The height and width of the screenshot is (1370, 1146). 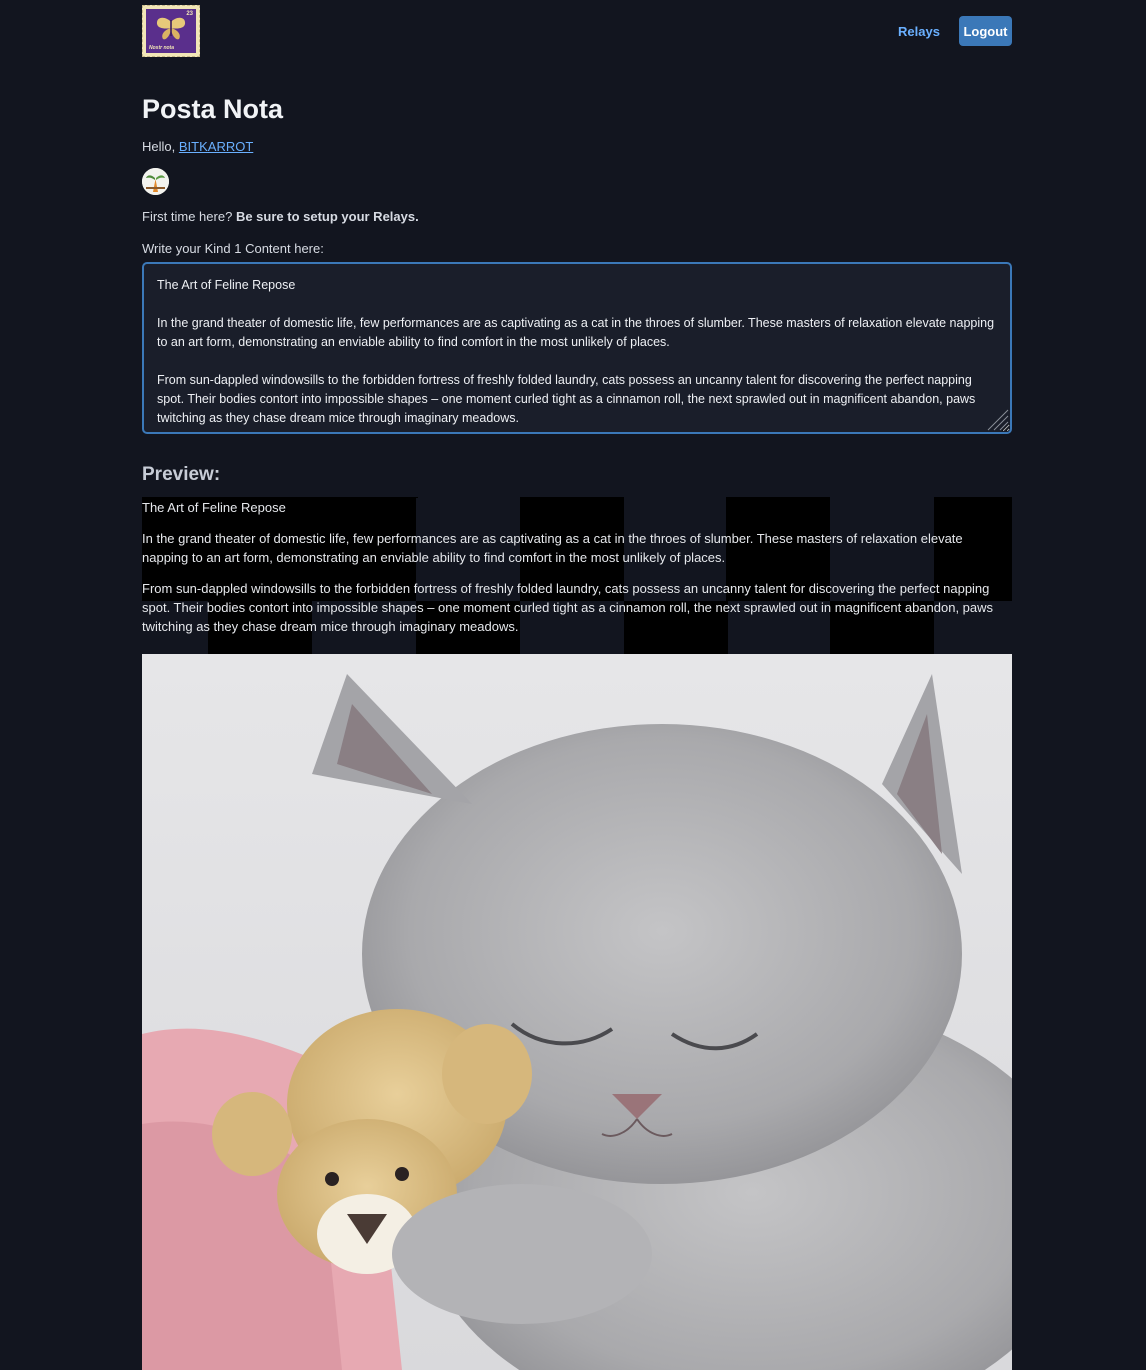 What do you see at coordinates (577, 30) in the screenshot?
I see `site-header: 23 Nostr nota Relays Logout` at bounding box center [577, 30].